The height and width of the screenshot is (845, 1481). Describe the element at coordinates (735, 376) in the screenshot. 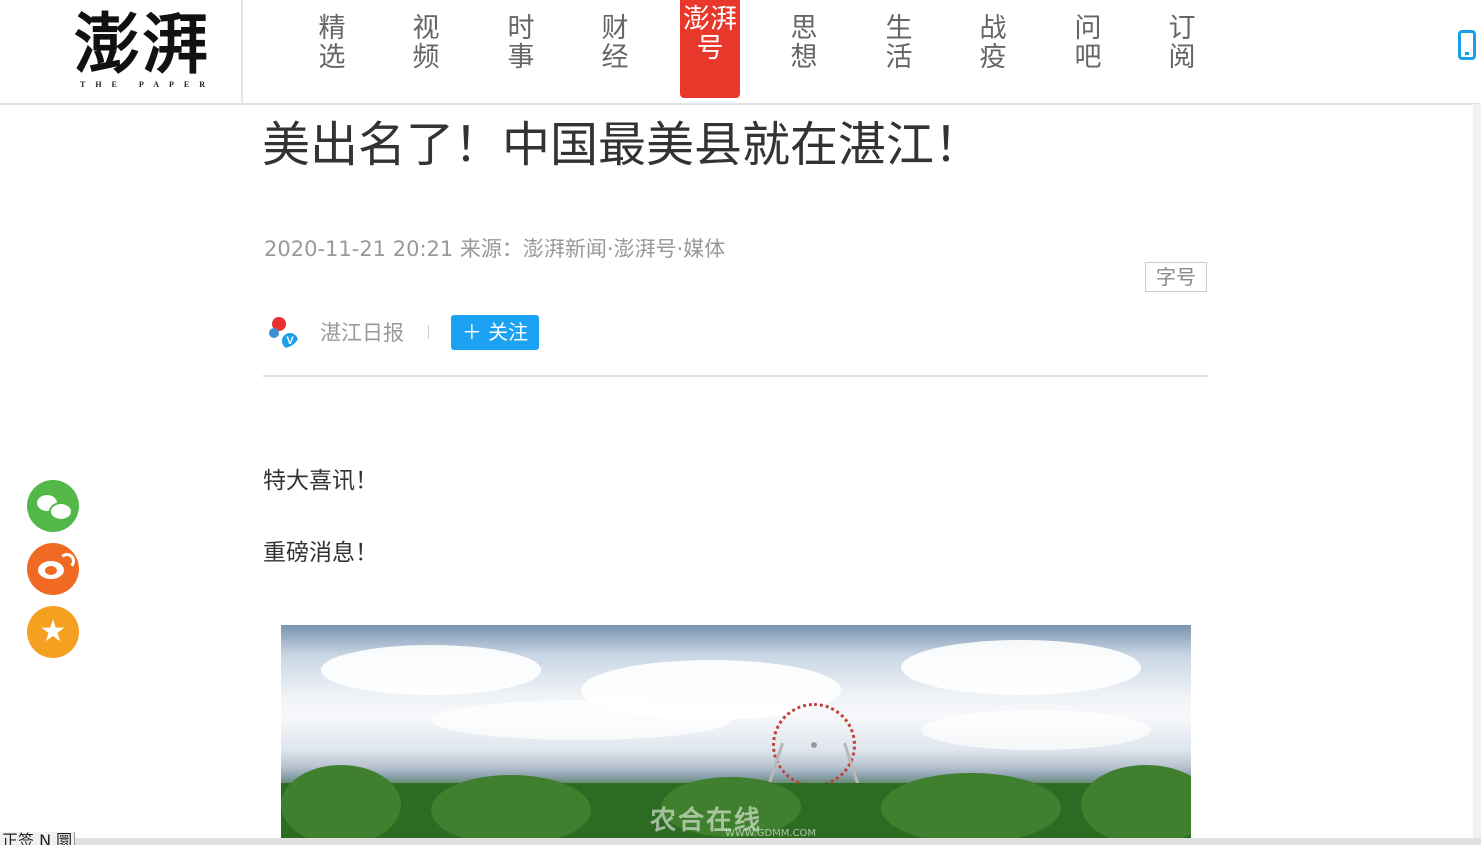

I see `header-divider` at that location.